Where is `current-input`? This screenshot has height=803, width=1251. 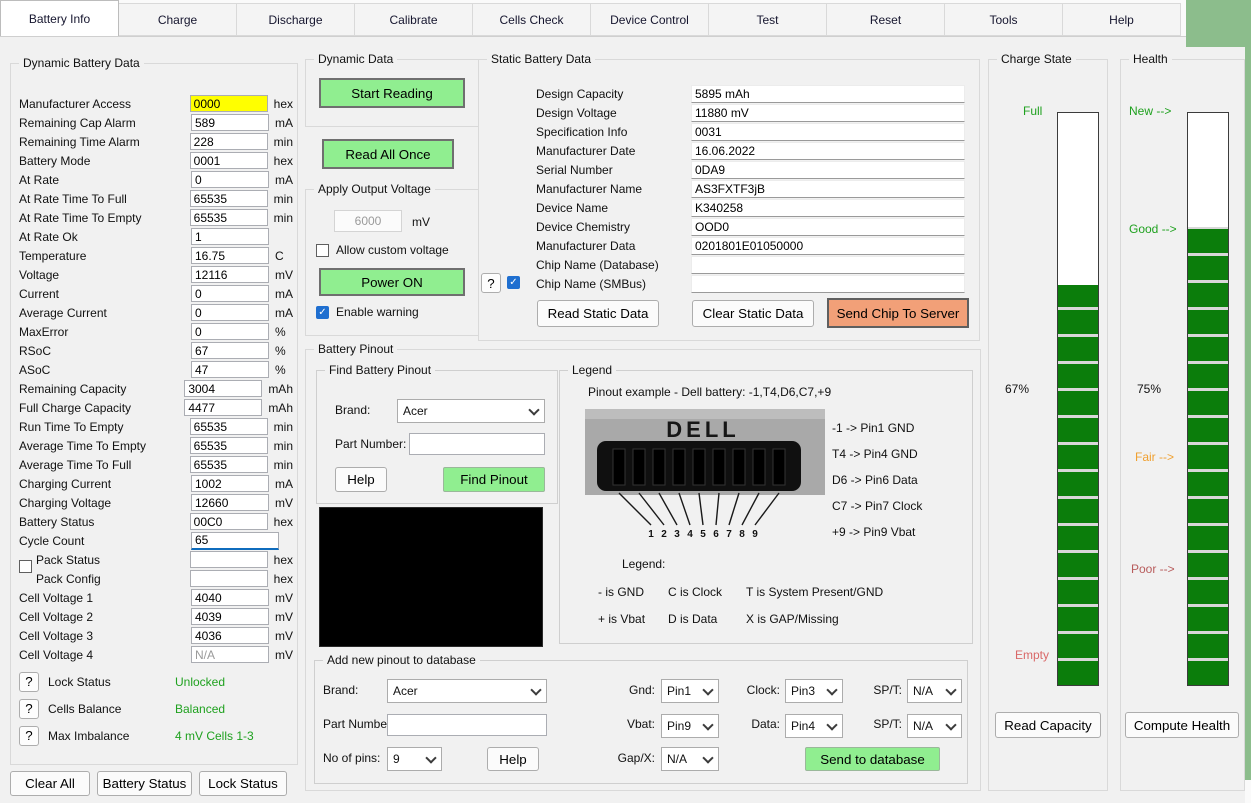 current-input is located at coordinates (230, 293).